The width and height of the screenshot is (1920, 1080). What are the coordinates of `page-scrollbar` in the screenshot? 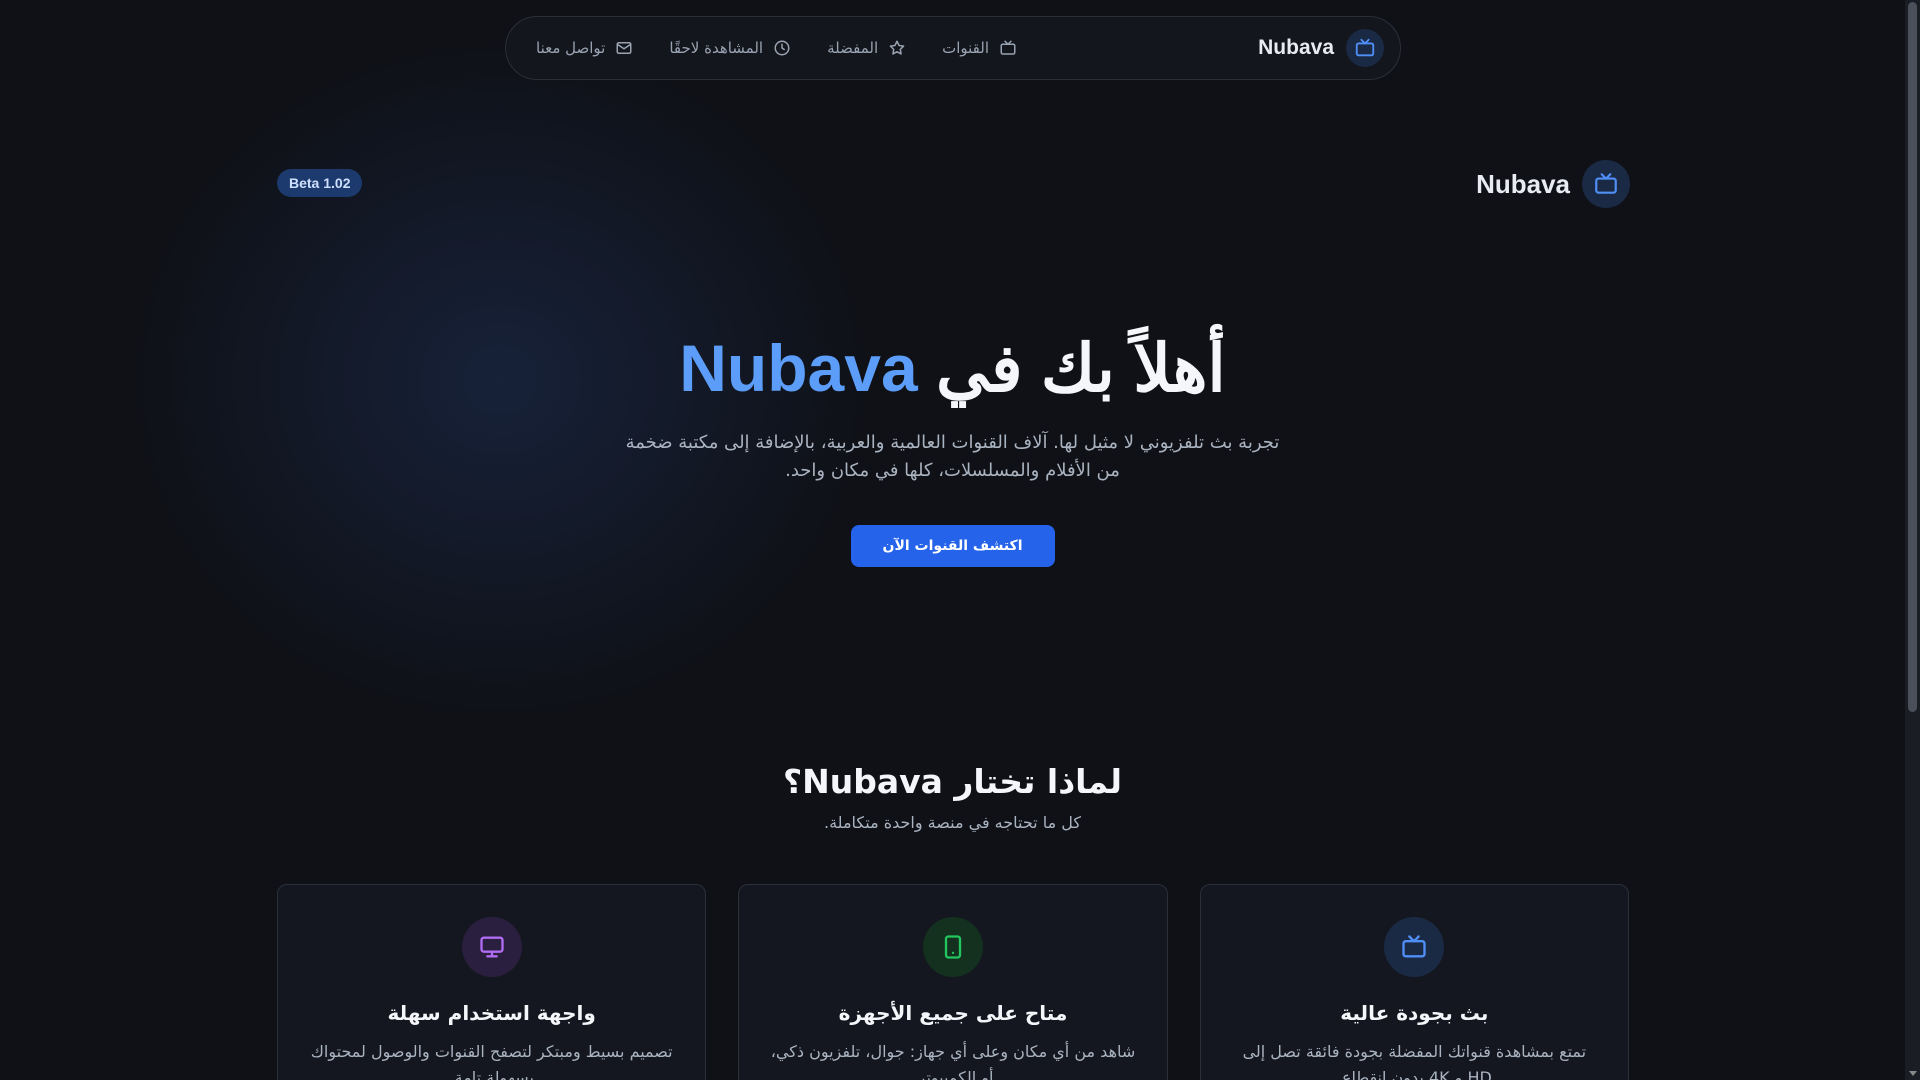 It's located at (1912, 540).